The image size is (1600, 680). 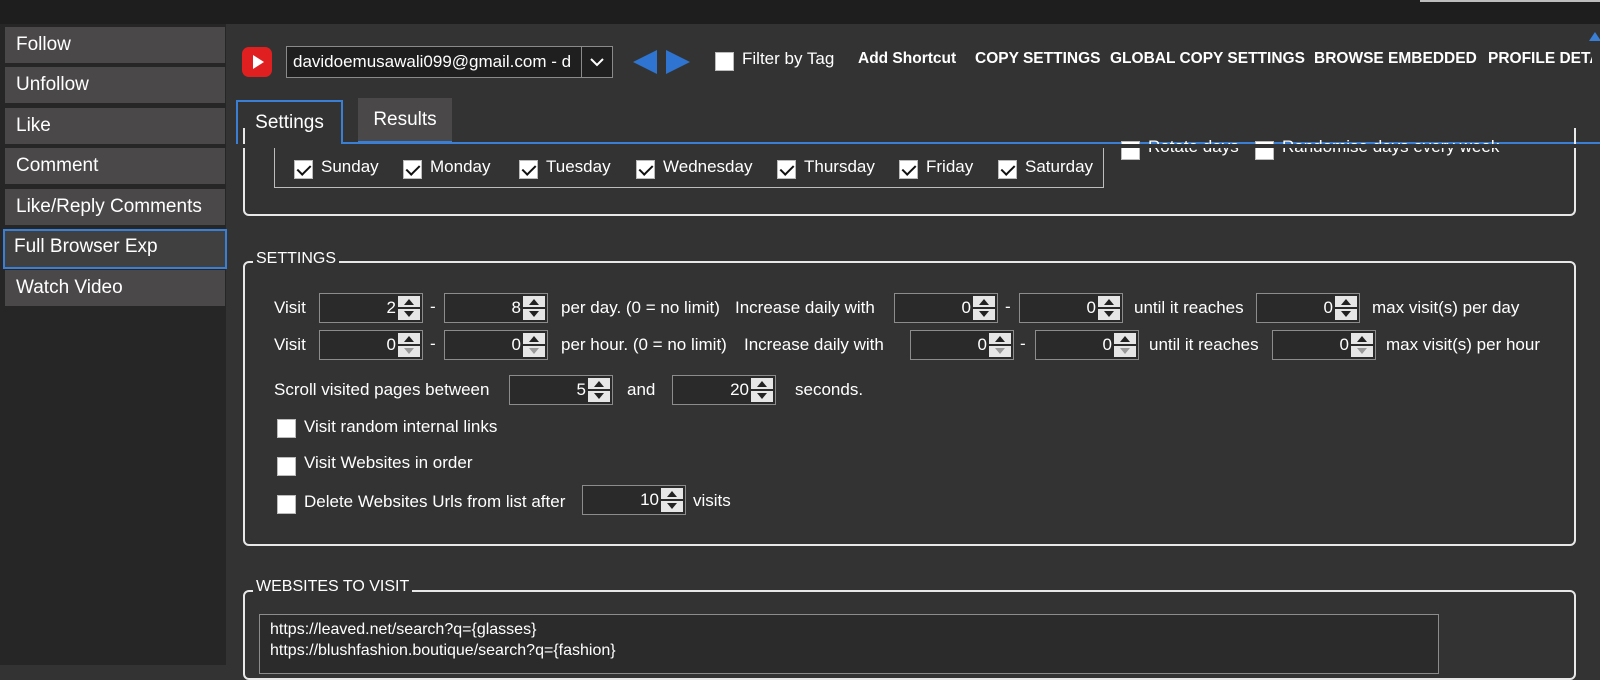 What do you see at coordinates (115, 126) in the screenshot?
I see `sidebar-item-like: Like` at bounding box center [115, 126].